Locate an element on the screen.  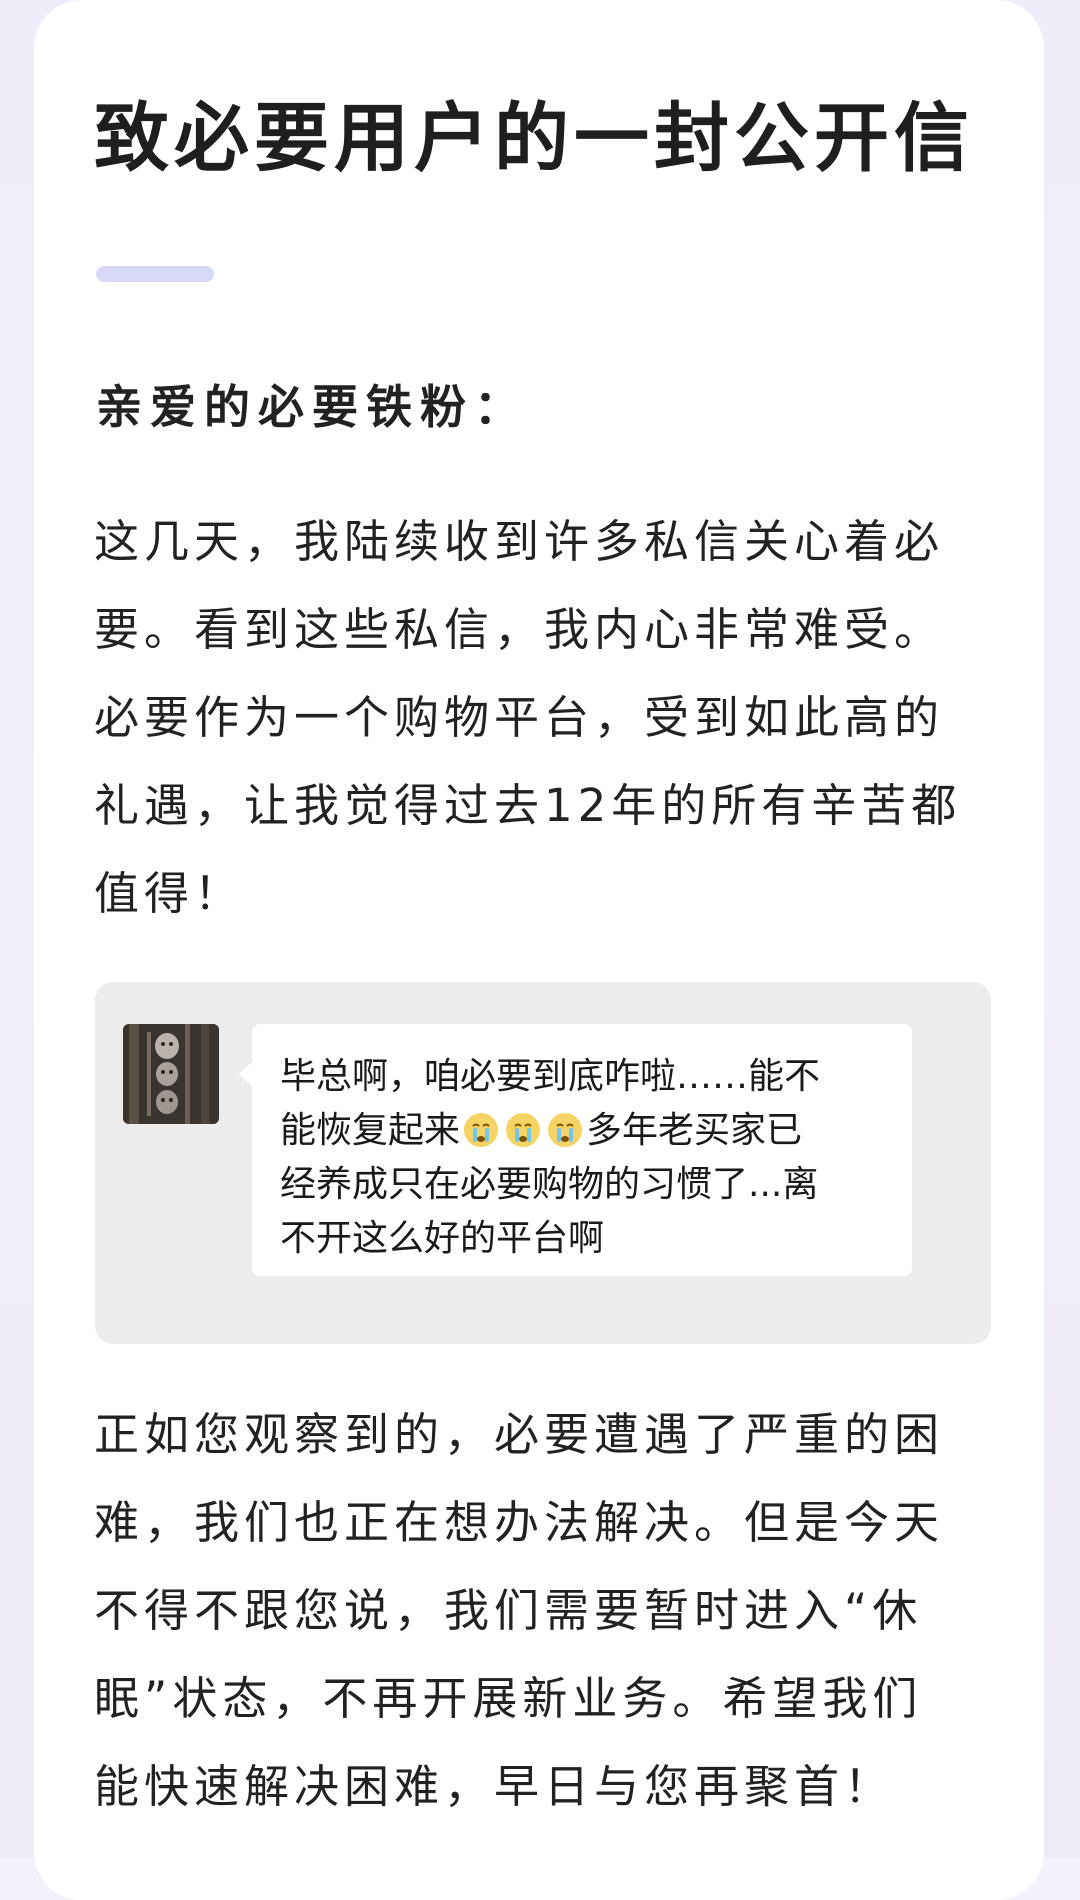
letter-greeting: 亲爱的必要铁粉： is located at coordinates (312, 407).